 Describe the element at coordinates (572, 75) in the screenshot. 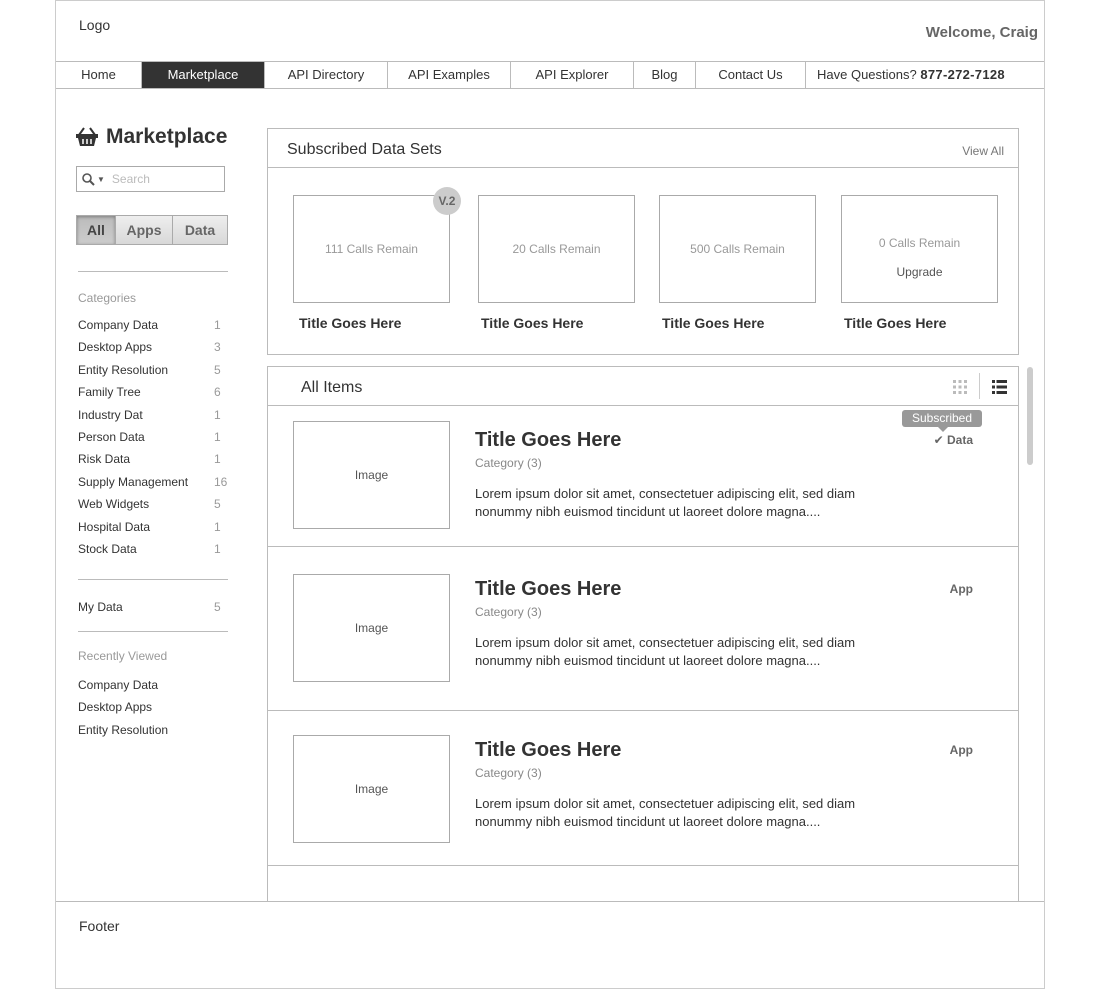

I see `nav-api-explorer: API Explorer` at that location.